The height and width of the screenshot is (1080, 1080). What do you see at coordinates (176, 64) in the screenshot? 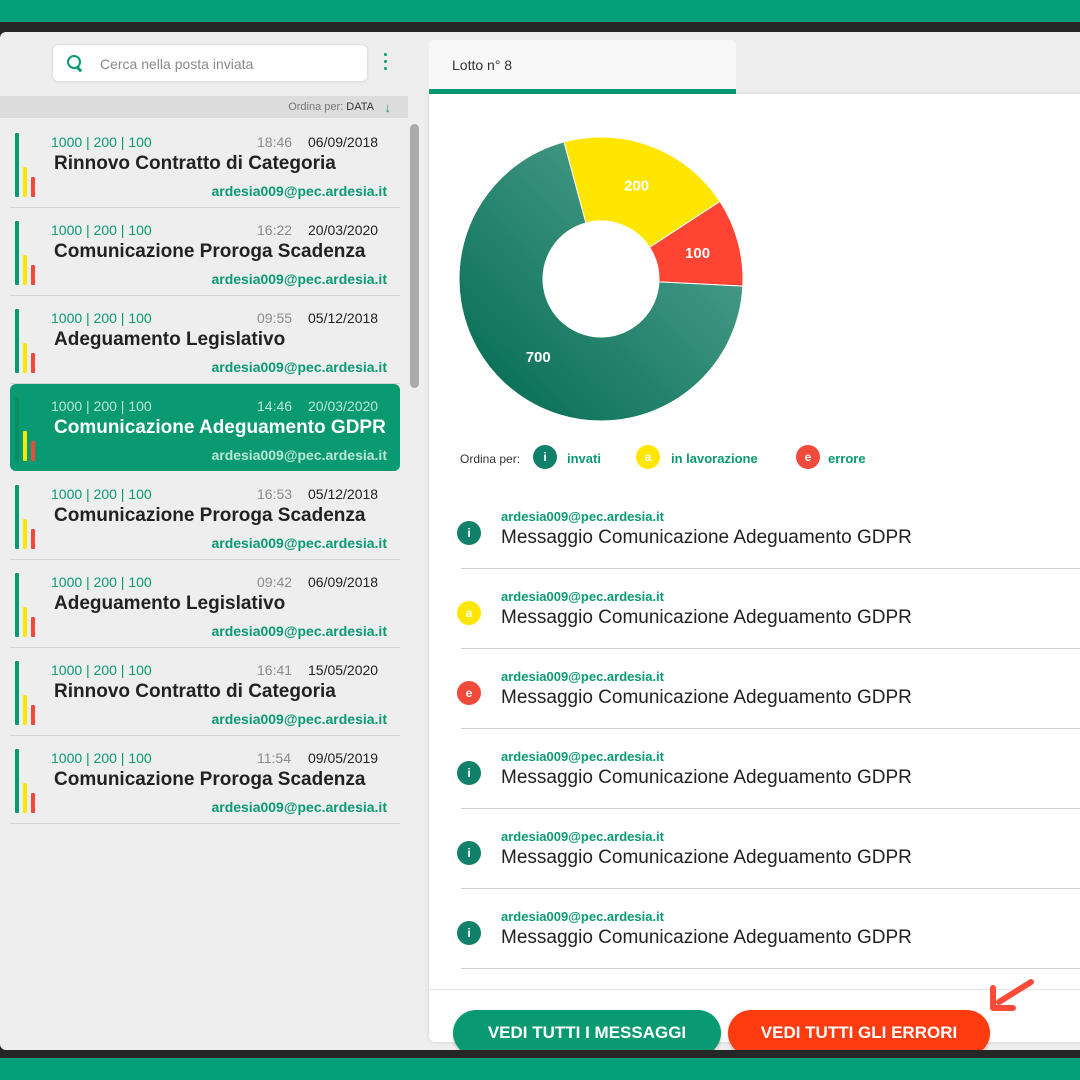
I see `search-input: Cerca nella posta inviata` at bounding box center [176, 64].